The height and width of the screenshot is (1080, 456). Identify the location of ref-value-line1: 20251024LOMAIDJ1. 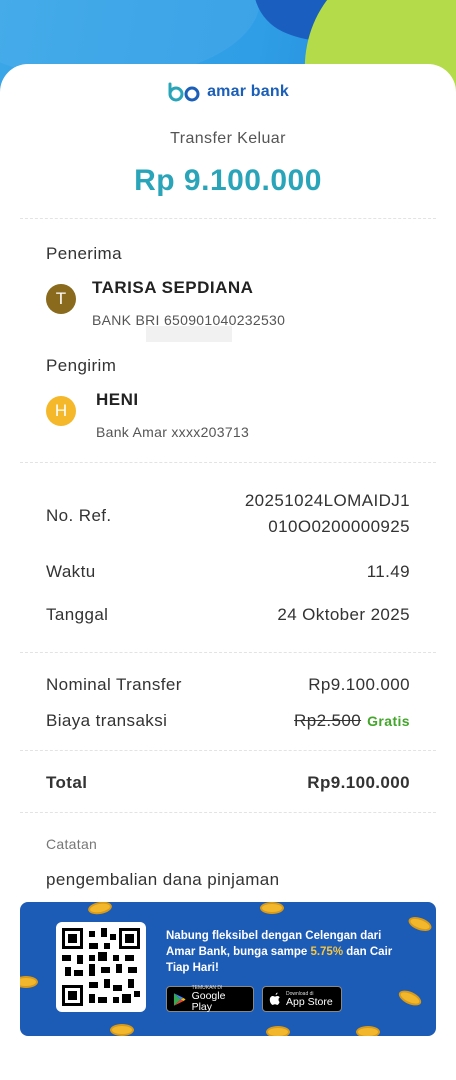
(327, 500).